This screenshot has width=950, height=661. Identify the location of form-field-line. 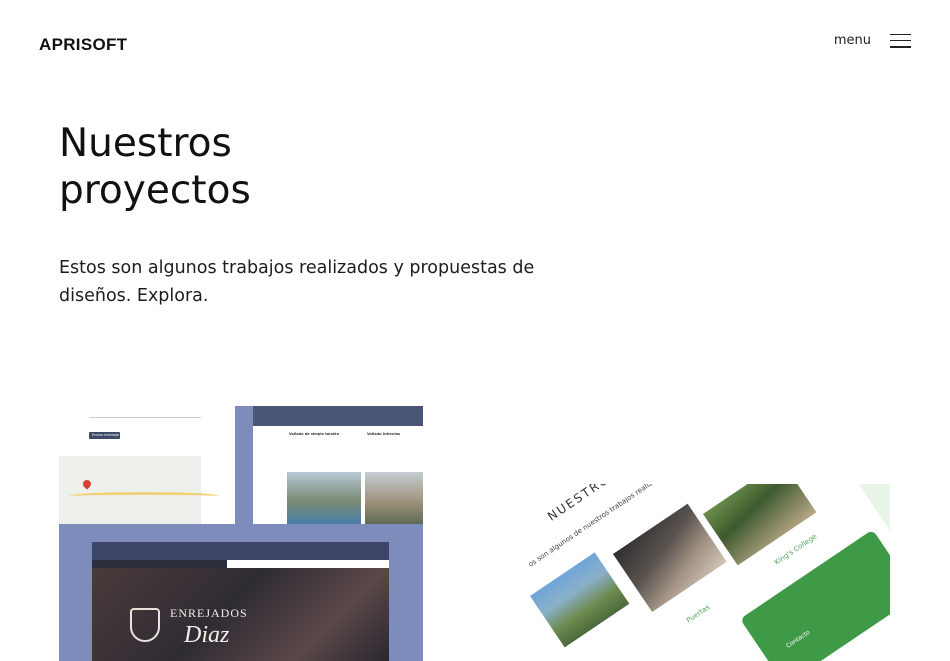
(145, 414).